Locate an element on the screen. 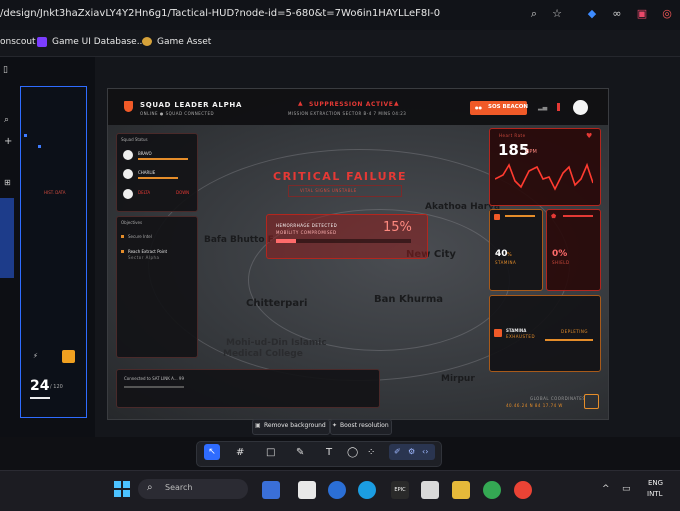 The width and height of the screenshot is (680, 511). coords-value: 40.46.24 N 84 17.74 W is located at coordinates (534, 405).